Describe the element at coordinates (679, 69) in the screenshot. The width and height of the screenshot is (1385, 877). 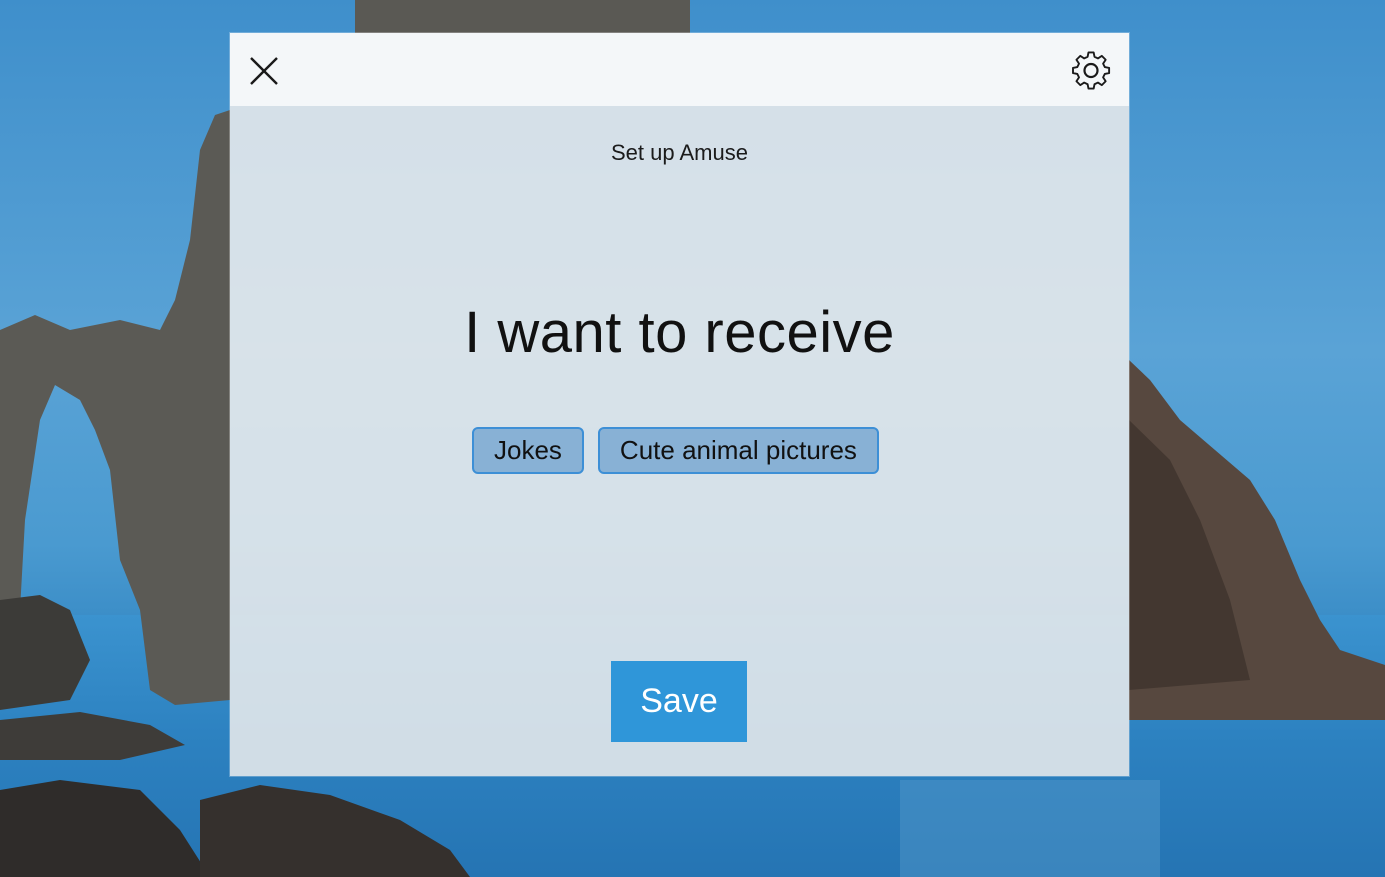
I see `dialog-titlebar` at that location.